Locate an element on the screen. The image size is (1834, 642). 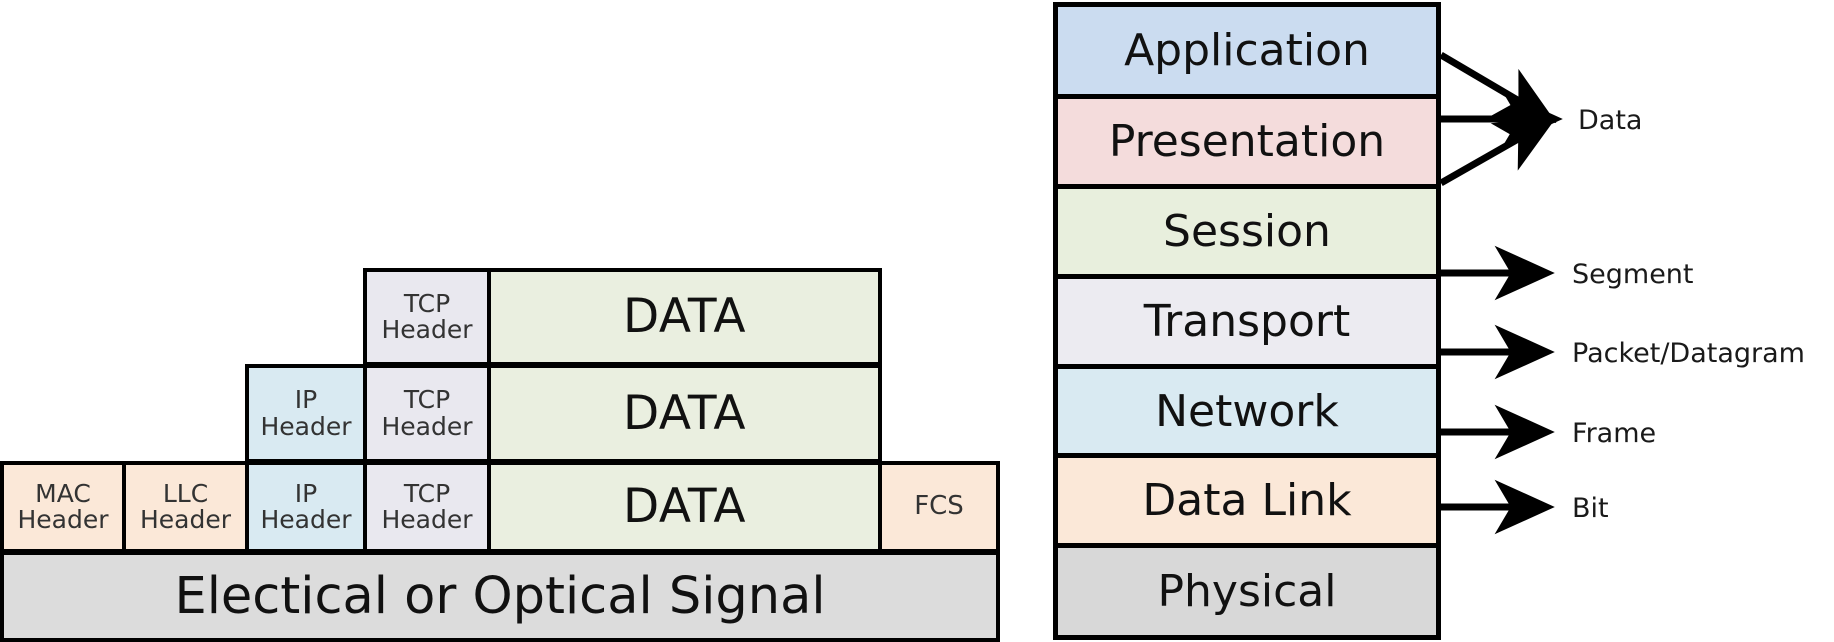
data-label-row2: DATA is located at coordinates (684, 413).